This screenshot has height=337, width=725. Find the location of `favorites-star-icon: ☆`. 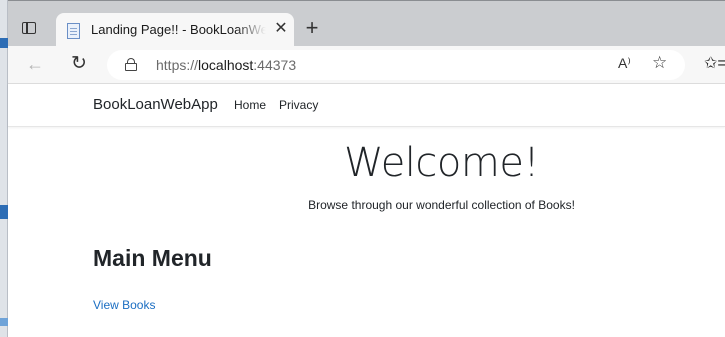

favorites-star-icon: ☆ is located at coordinates (659, 63).